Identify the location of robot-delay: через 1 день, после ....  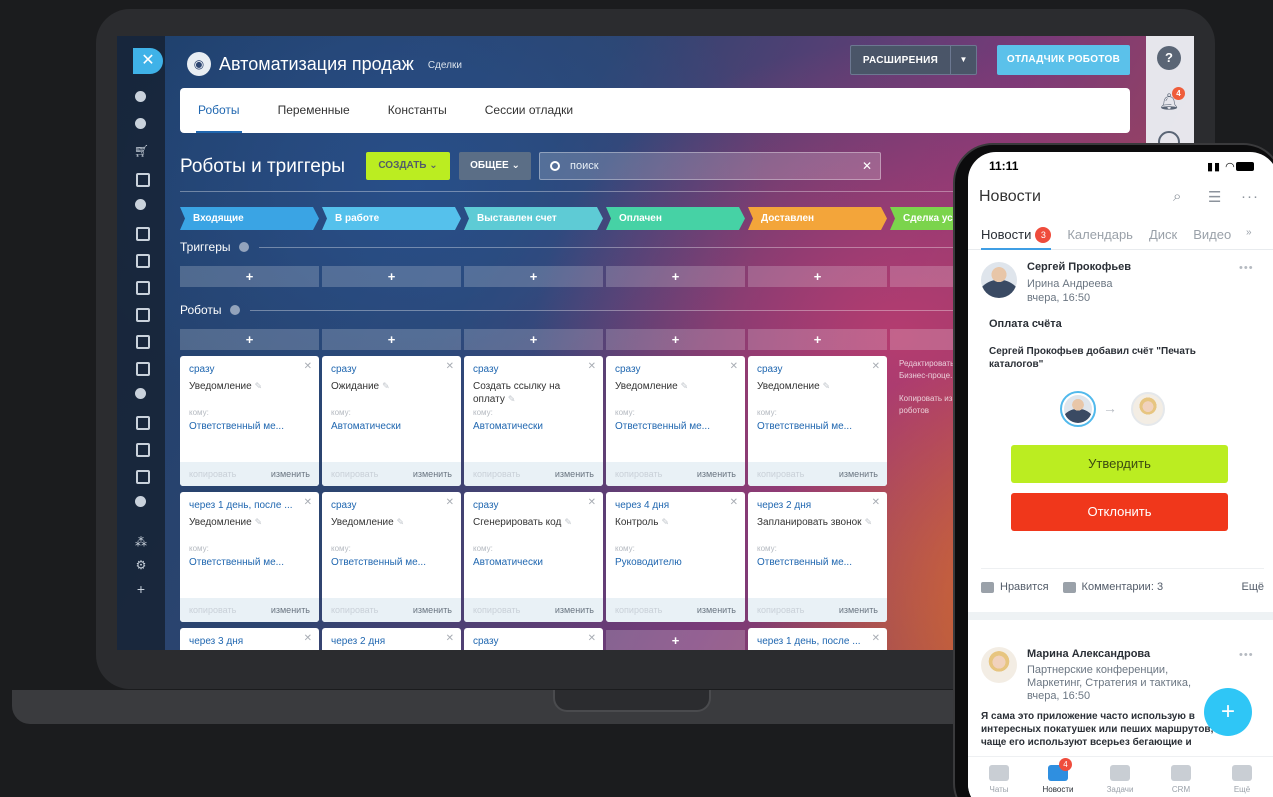
(244, 505).